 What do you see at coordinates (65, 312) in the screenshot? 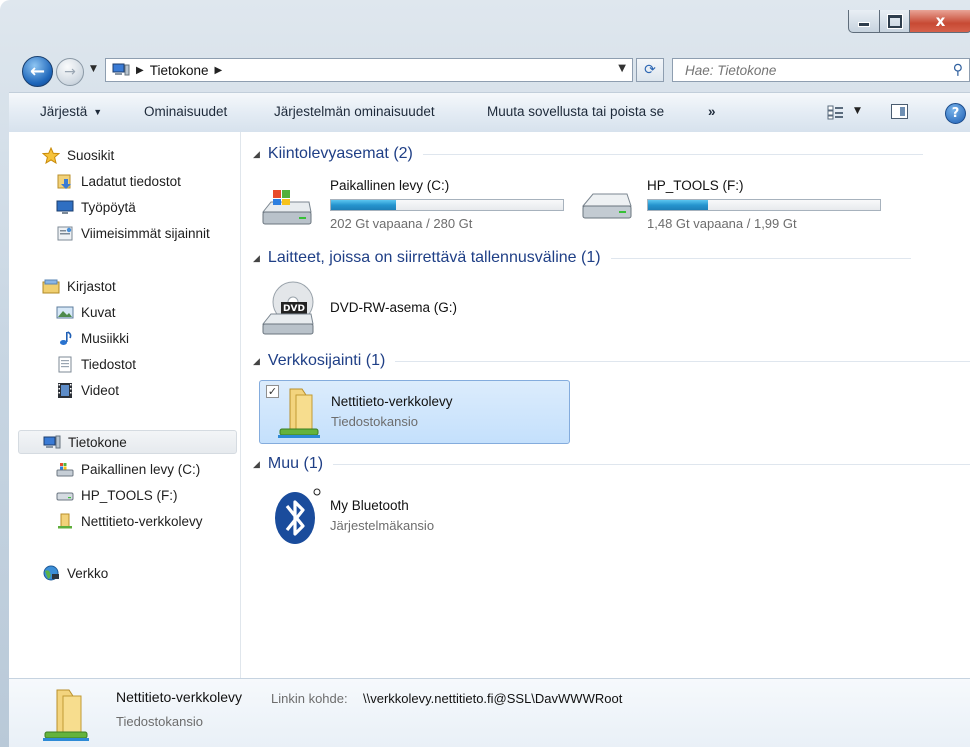
I see `pictures-icon` at bounding box center [65, 312].